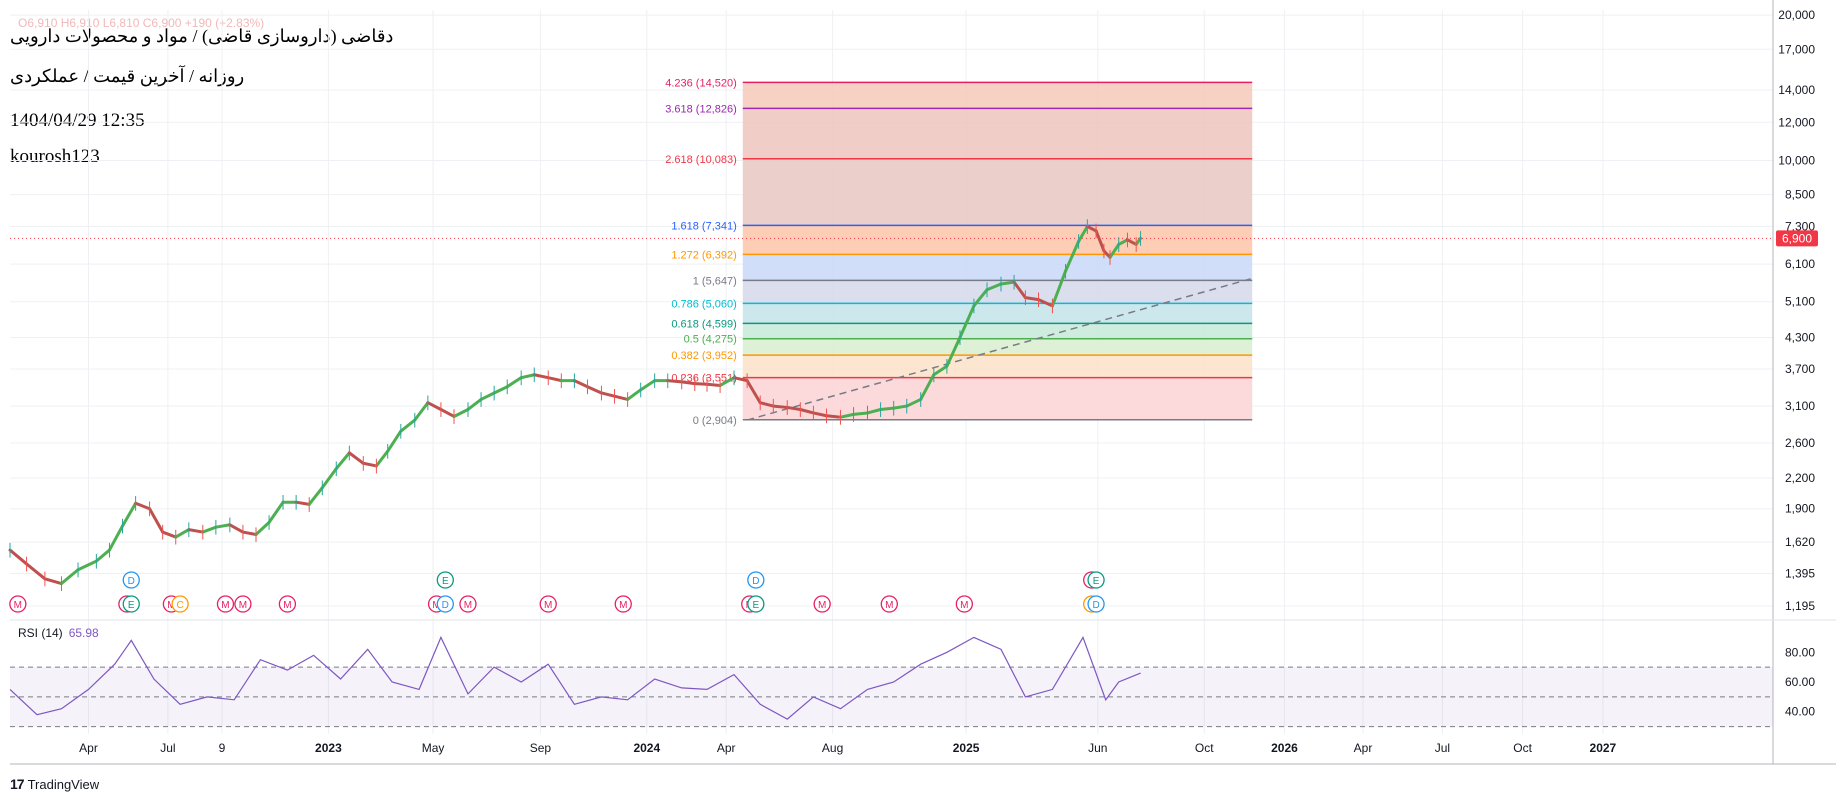  Describe the element at coordinates (703, 324) in the screenshot. I see `fib-label-0.618: 0.618 (4,599)` at that location.